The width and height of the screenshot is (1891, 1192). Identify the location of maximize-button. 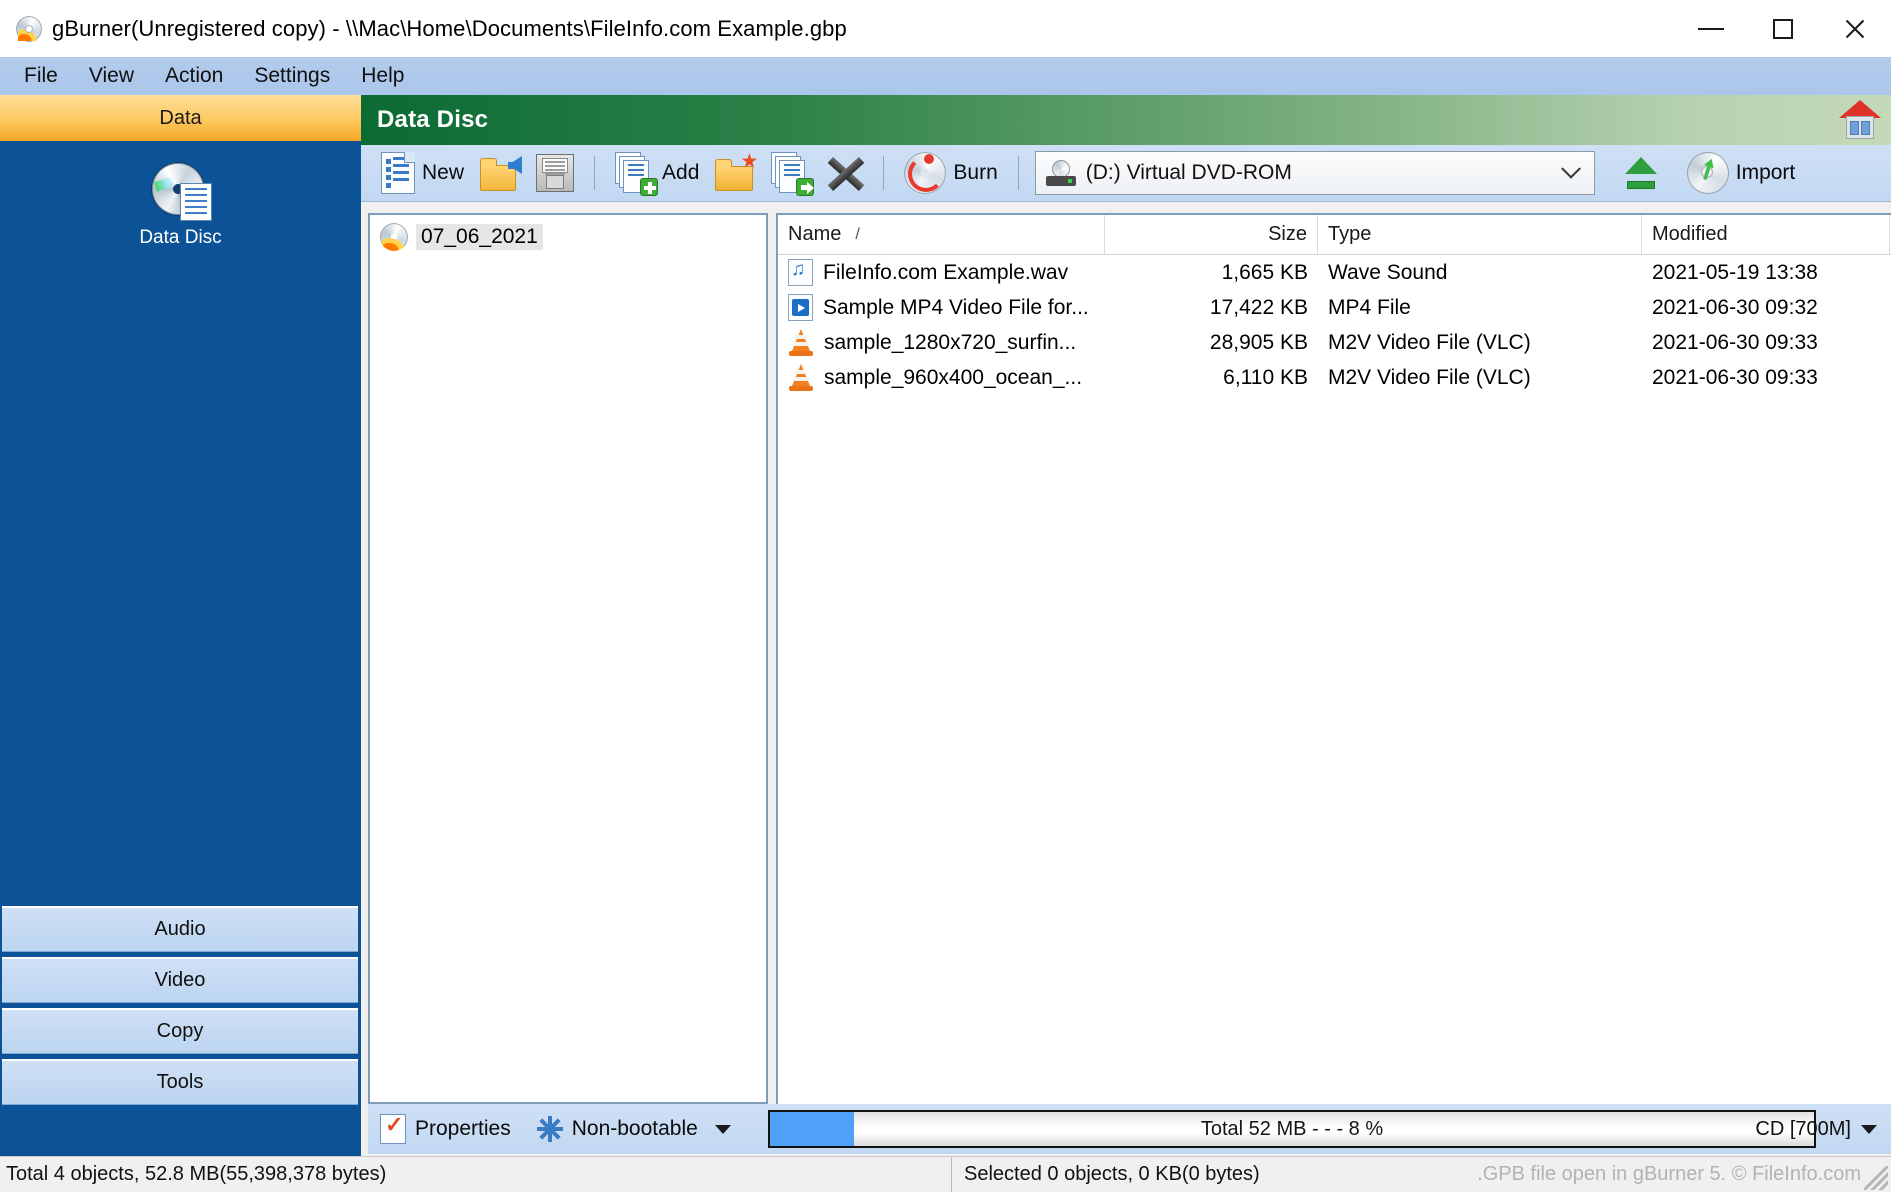
(1783, 28).